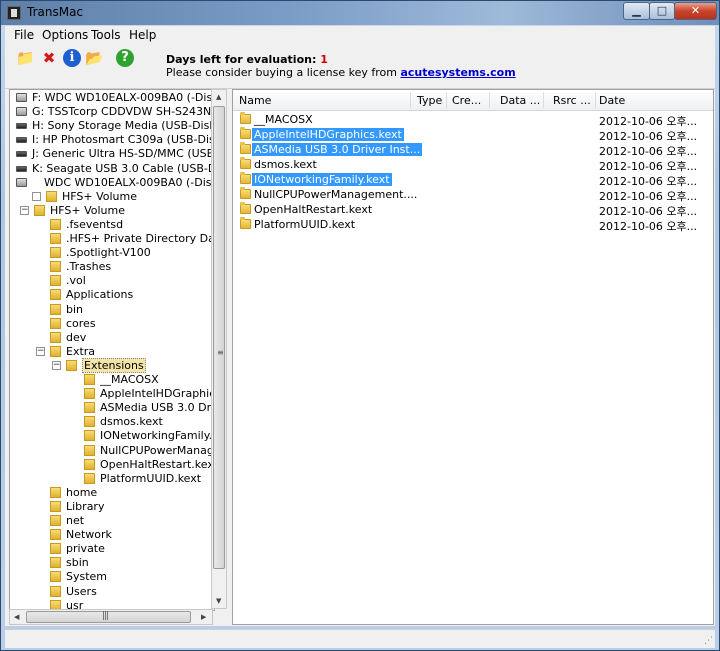  Describe the element at coordinates (255, 100) in the screenshot. I see `column-name: Name` at that location.